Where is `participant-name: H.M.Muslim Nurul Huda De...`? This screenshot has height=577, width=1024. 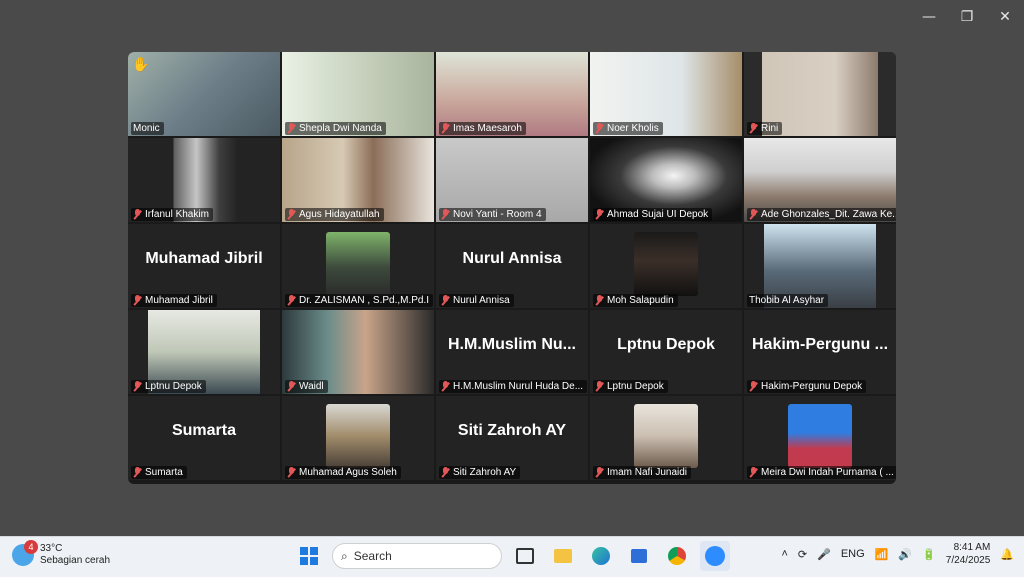 participant-name: H.M.Muslim Nurul Huda De... is located at coordinates (518, 386).